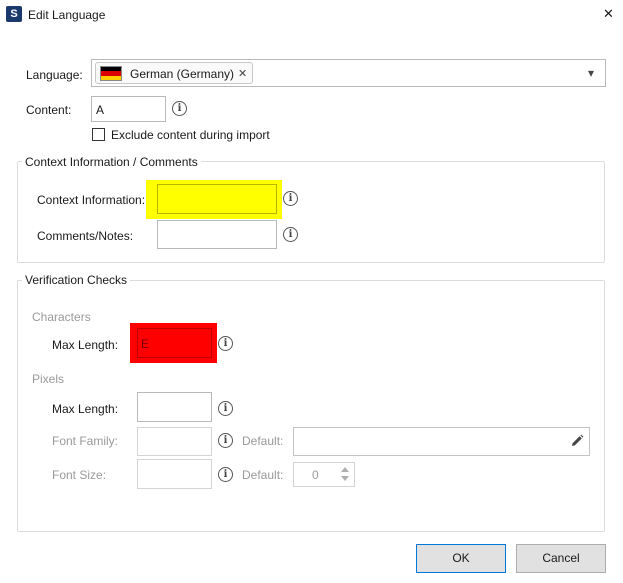 The image size is (623, 583). Describe the element at coordinates (85, 441) in the screenshot. I see `font-family-label: Font Family:` at that location.